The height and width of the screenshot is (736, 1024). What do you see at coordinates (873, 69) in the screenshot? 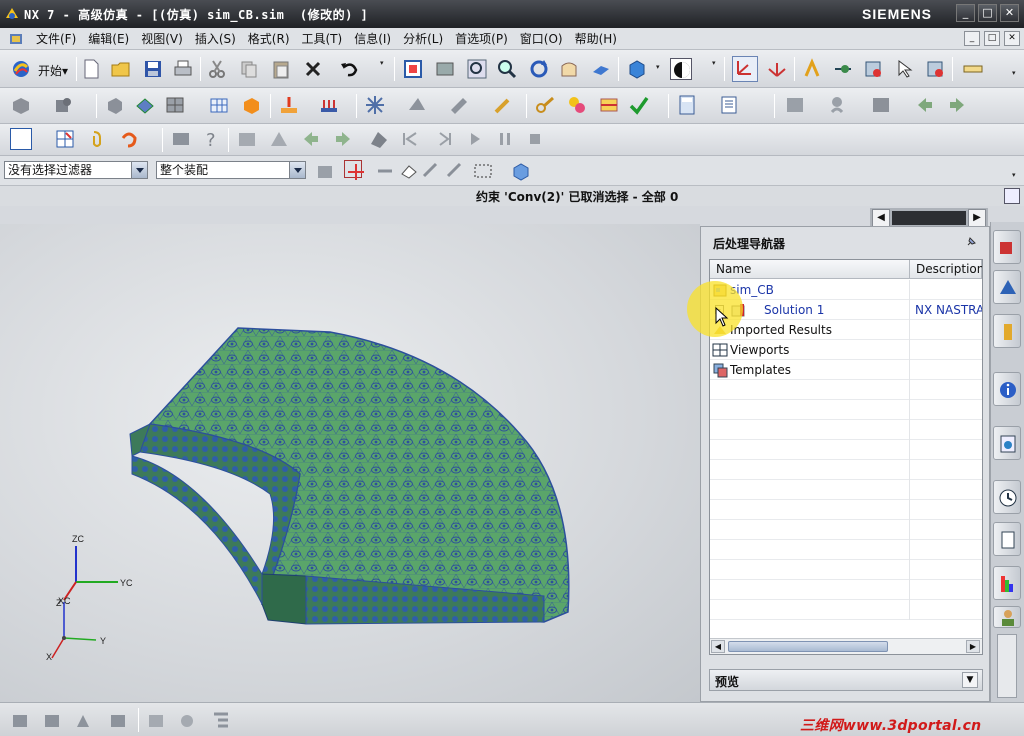
I see `mesh-tool-icon` at bounding box center [873, 69].